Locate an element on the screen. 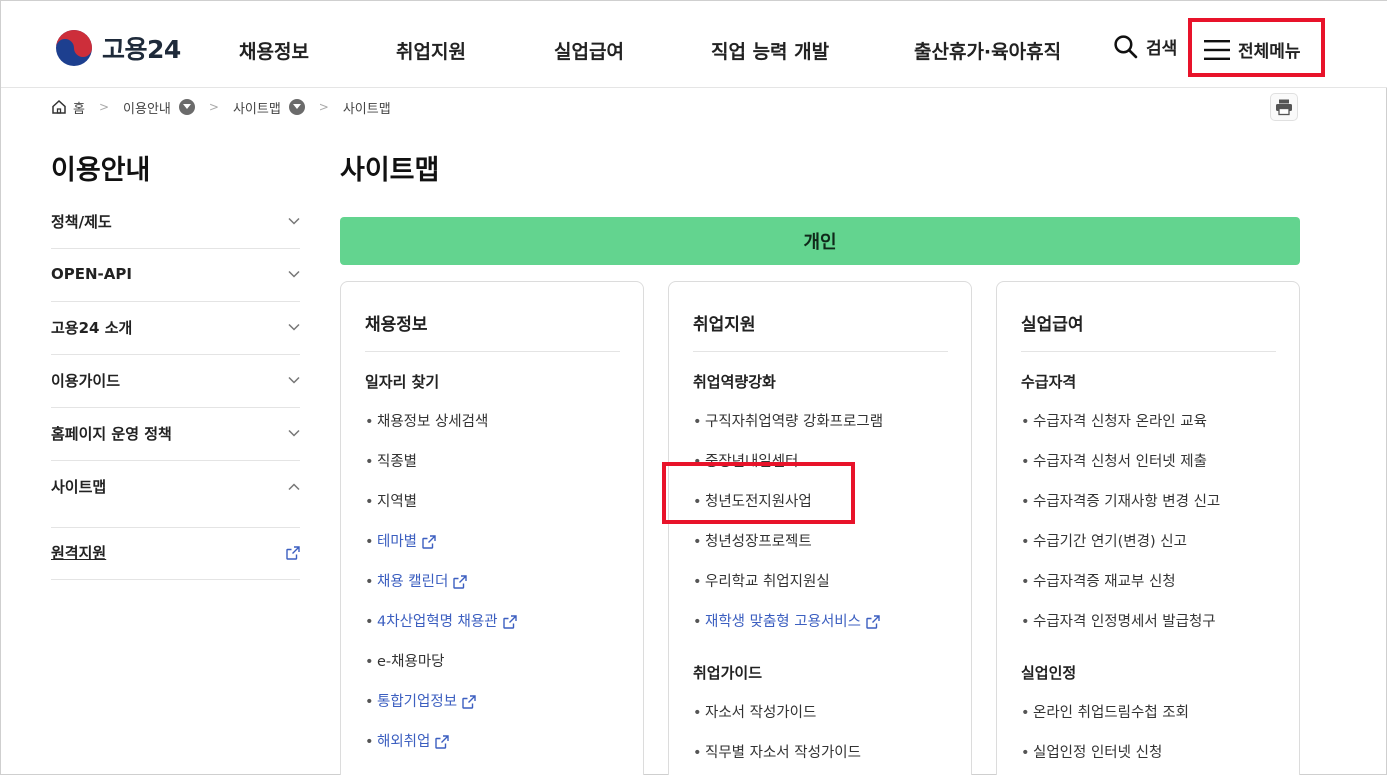 This screenshot has height=775, width=1387. lnb-item-sitemap: 사이트맵 is located at coordinates (175, 487).